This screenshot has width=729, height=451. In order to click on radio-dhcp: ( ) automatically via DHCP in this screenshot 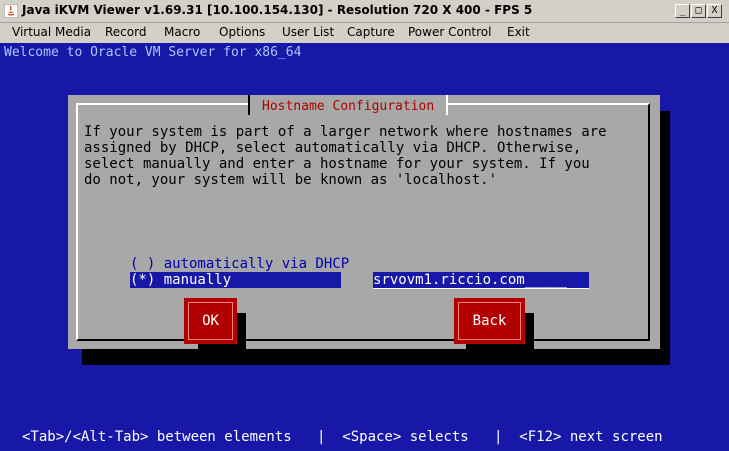, I will do `click(239, 264)`.